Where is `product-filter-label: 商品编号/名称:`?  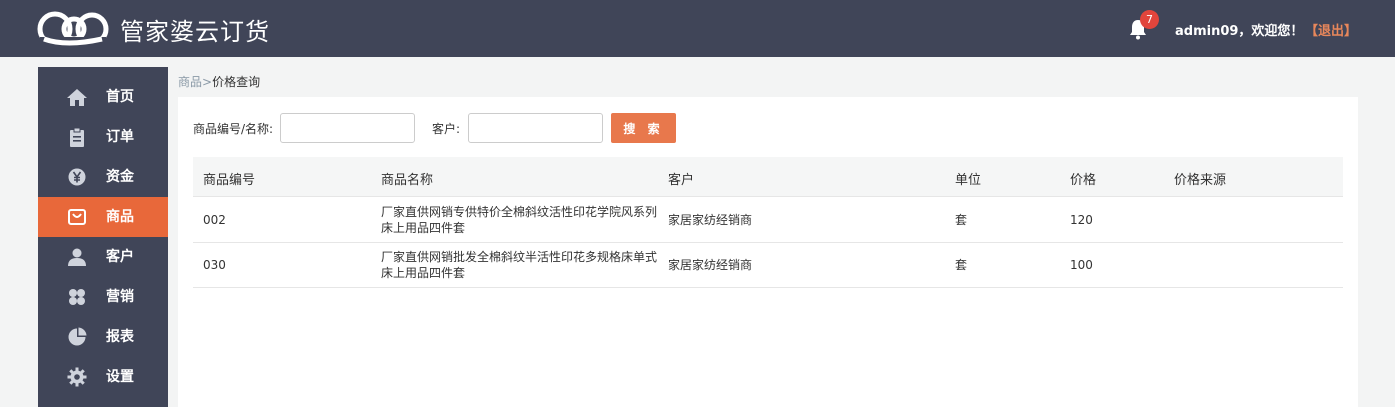 product-filter-label: 商品编号/名称: is located at coordinates (233, 129).